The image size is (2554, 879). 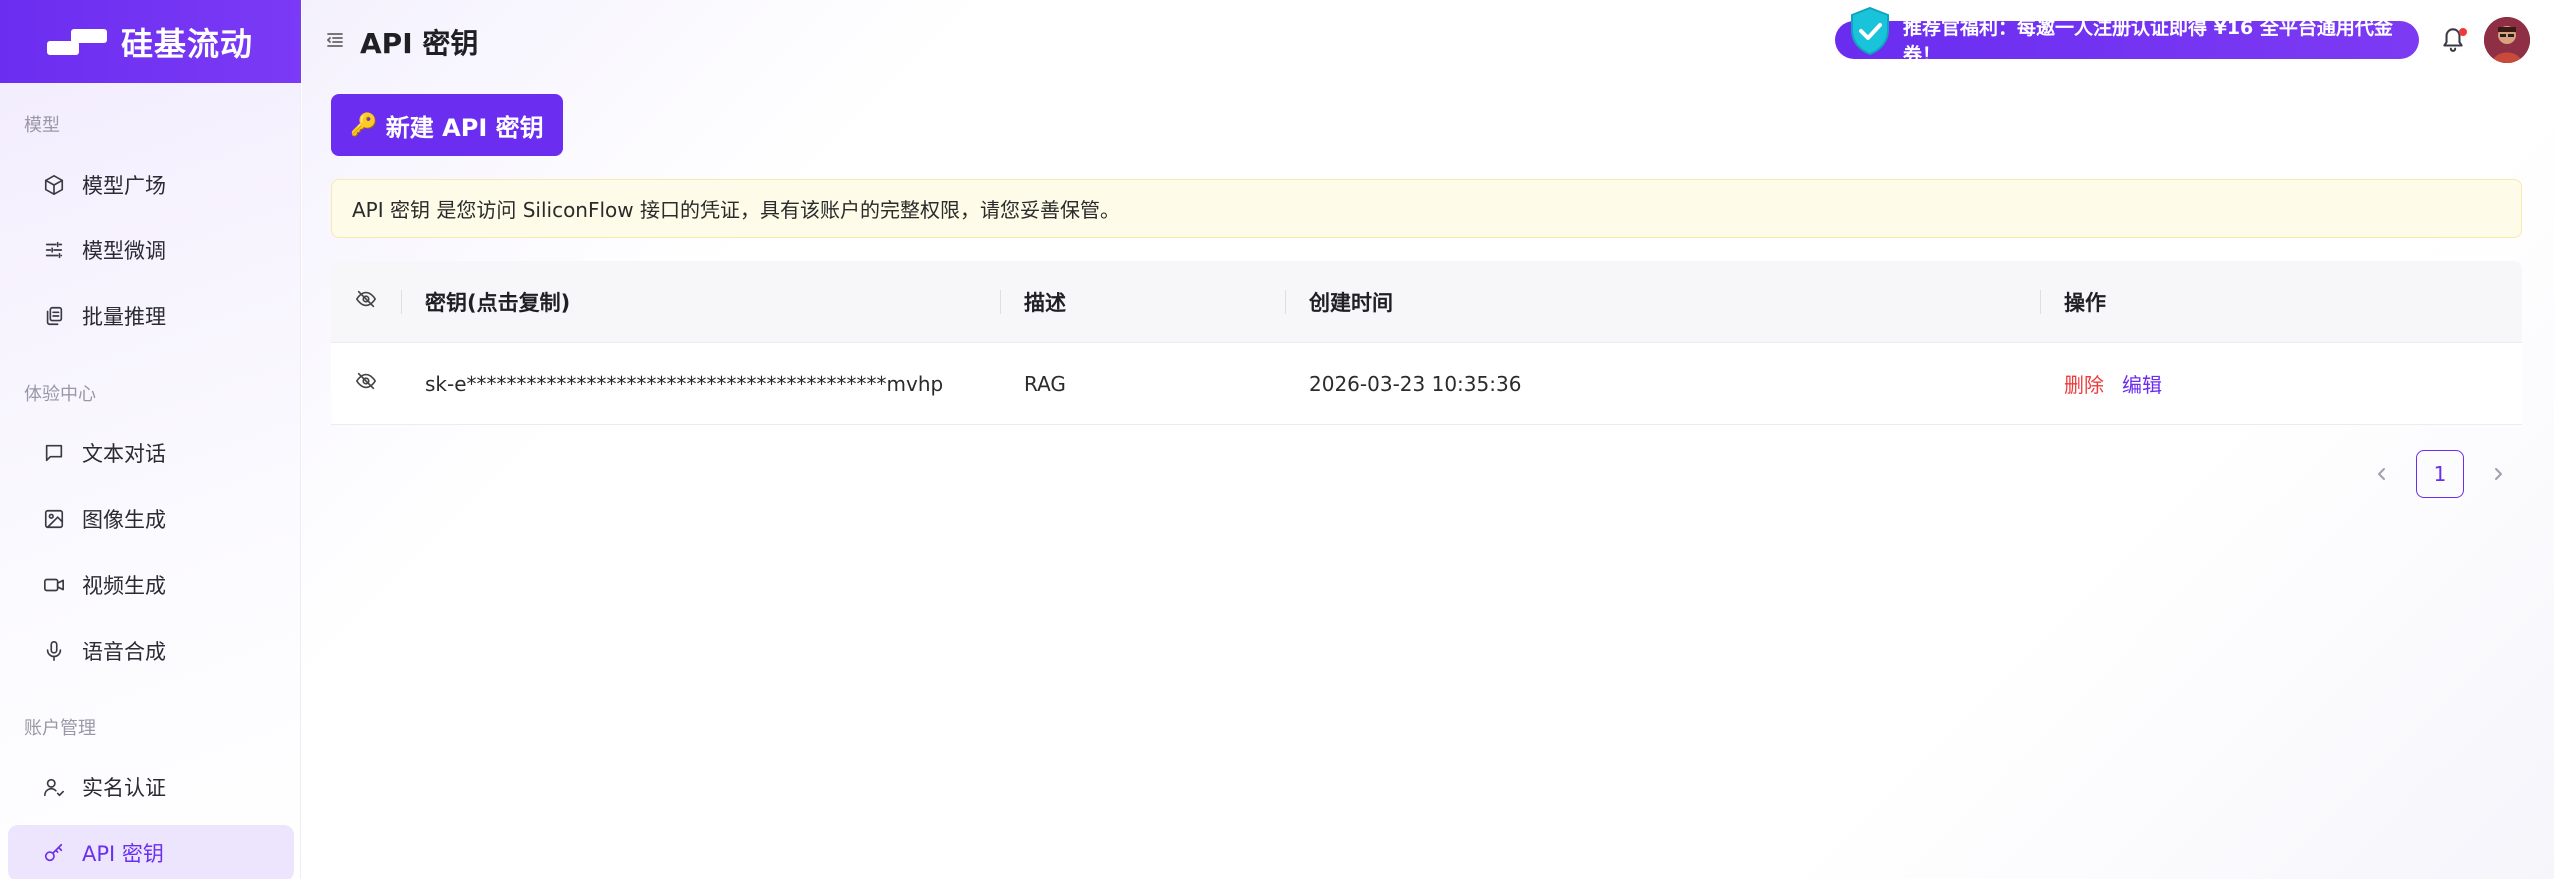 I want to click on sidebar-item-label: 模型广场, so click(x=124, y=186).